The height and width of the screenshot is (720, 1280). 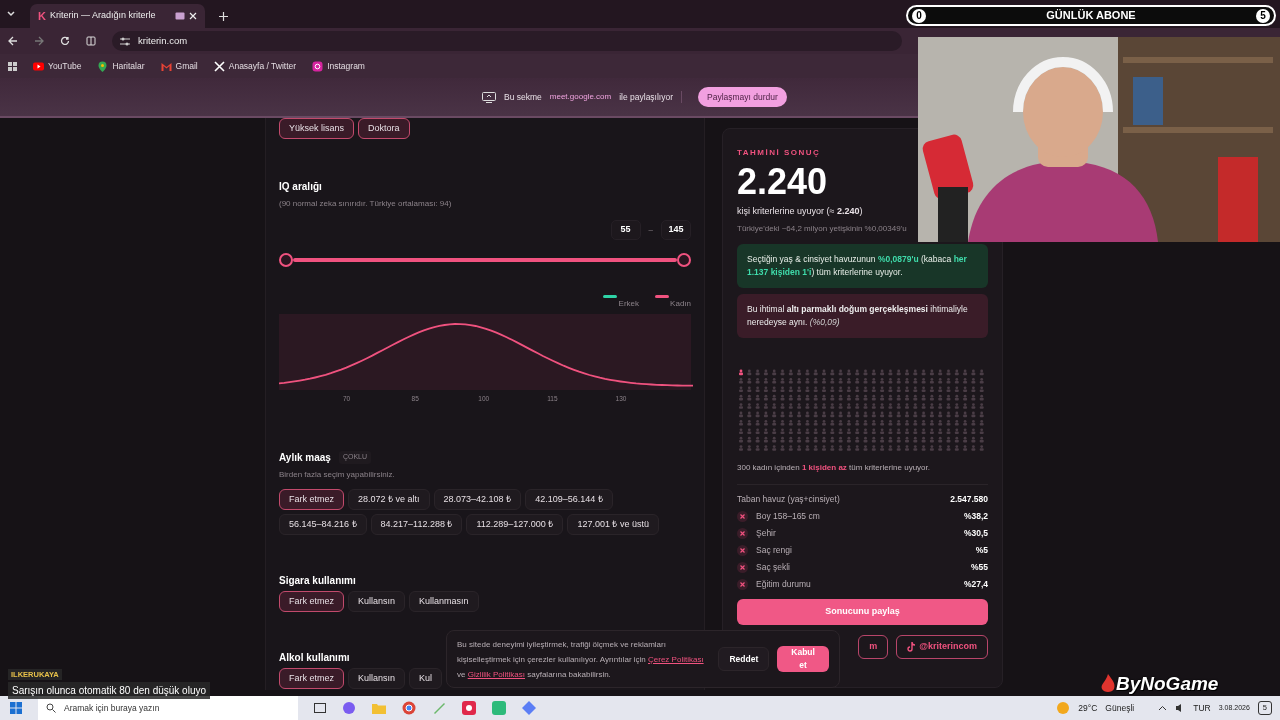 What do you see at coordinates (489, 97) in the screenshot?
I see `screen-share-icon` at bounding box center [489, 97].